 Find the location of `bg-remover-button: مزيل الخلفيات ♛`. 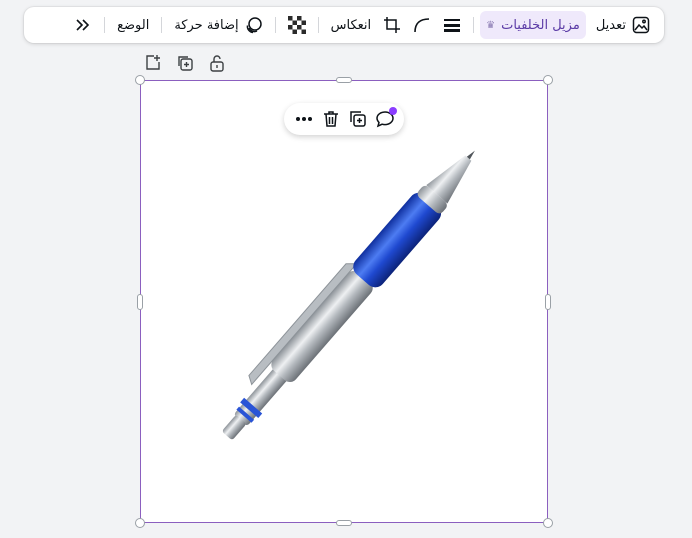

bg-remover-button: مزيل الخلفيات ♛ is located at coordinates (533, 25).